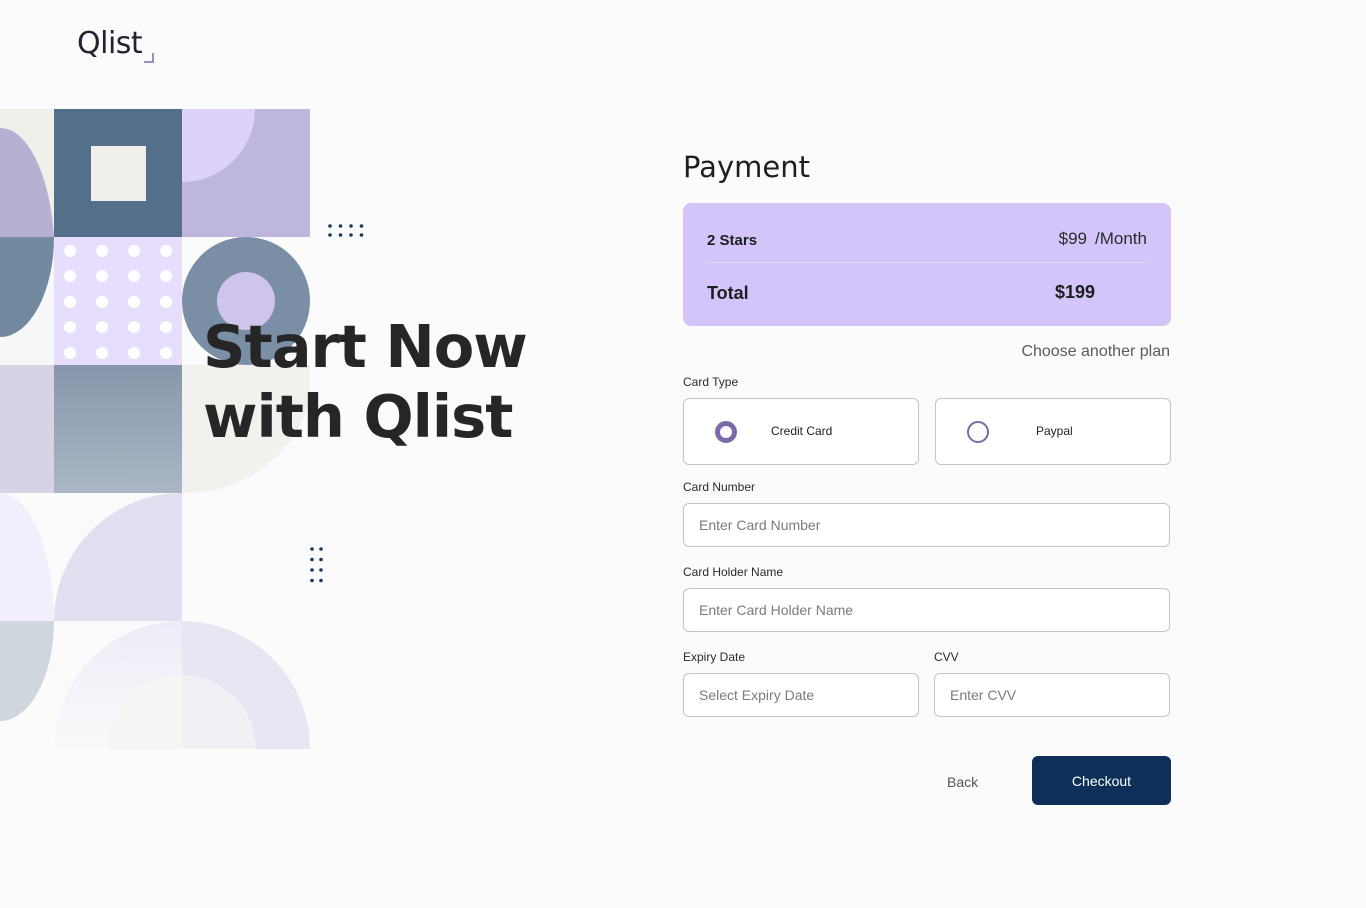  What do you see at coordinates (149, 58) in the screenshot?
I see `logo-corner-mark` at bounding box center [149, 58].